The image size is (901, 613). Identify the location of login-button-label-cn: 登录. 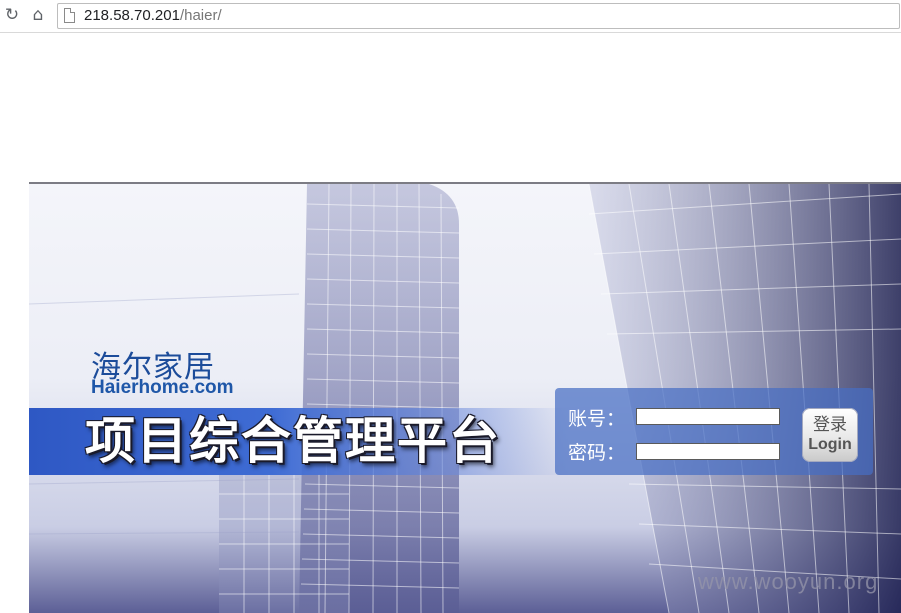
(830, 425).